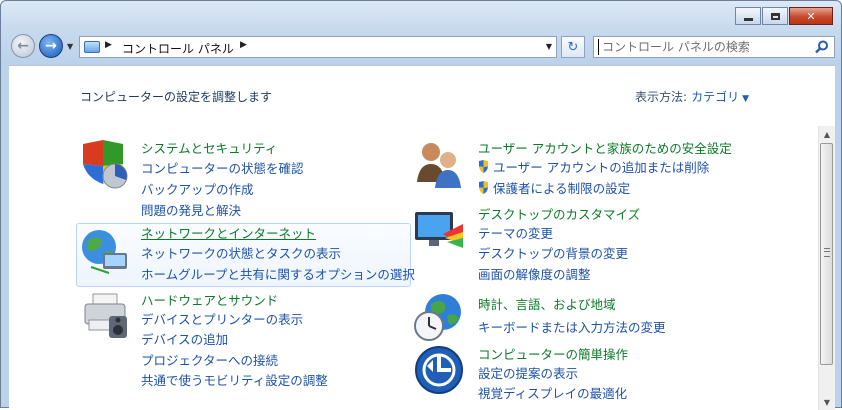 The image size is (842, 410). I want to click on link-add-remove-accounts: ユーザー アカウントの追加または削除, so click(593, 166).